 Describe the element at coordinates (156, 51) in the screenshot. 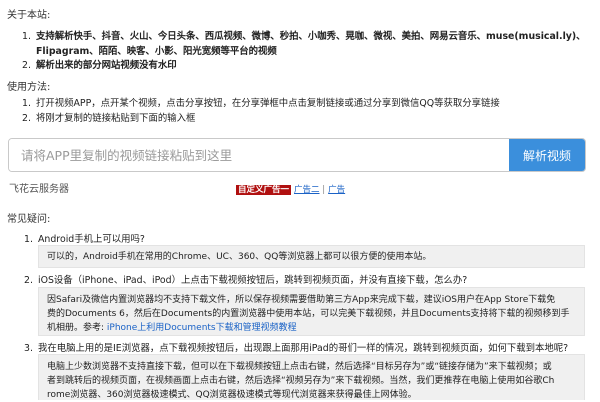

I see `about-item-1-line2: Flipagram、陌陌、映客、小影、阳光宽频等平台的视频` at that location.